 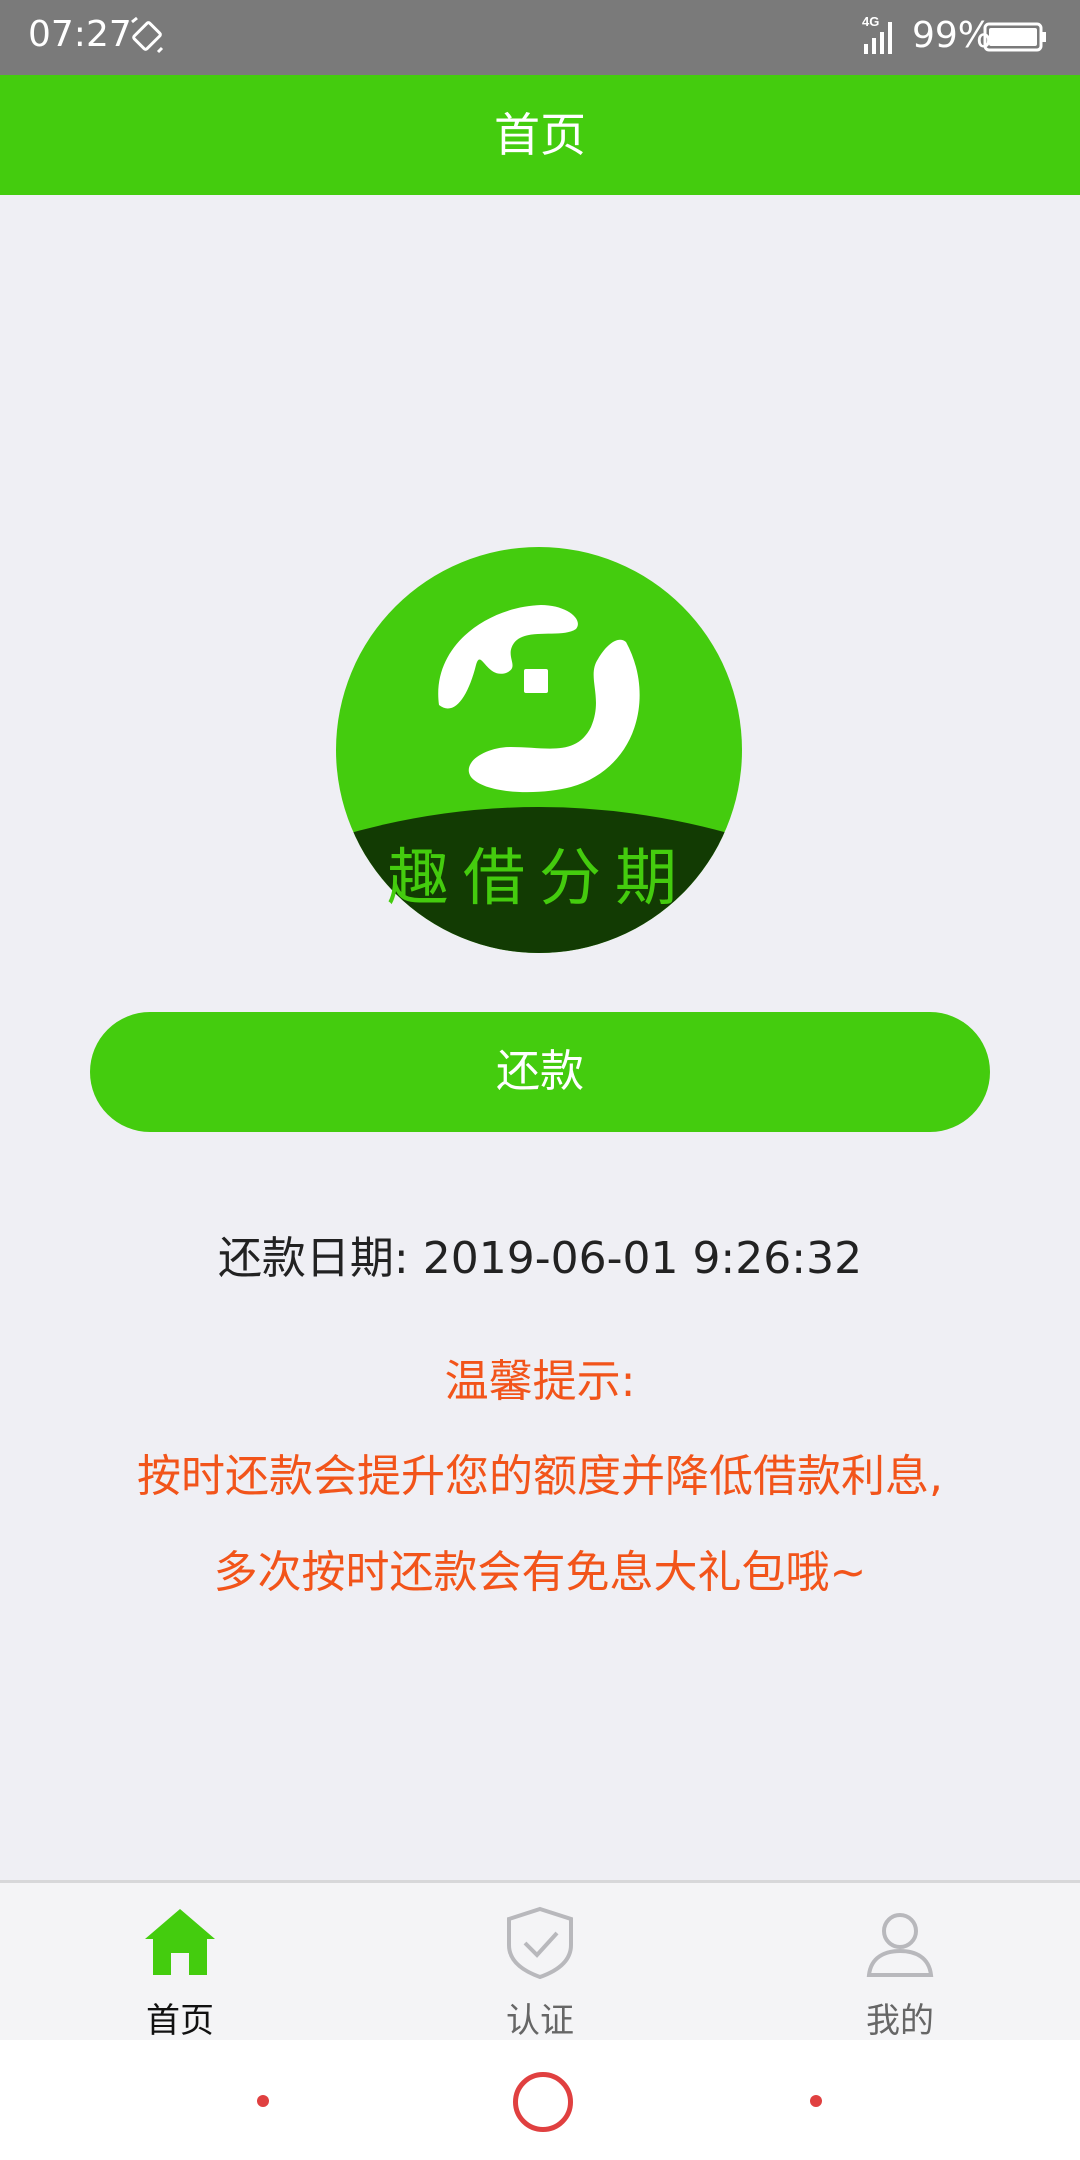 What do you see at coordinates (540, 1258) in the screenshot?
I see `repay-due-date: 还款日期: 2019-06-01 9:26:32` at bounding box center [540, 1258].